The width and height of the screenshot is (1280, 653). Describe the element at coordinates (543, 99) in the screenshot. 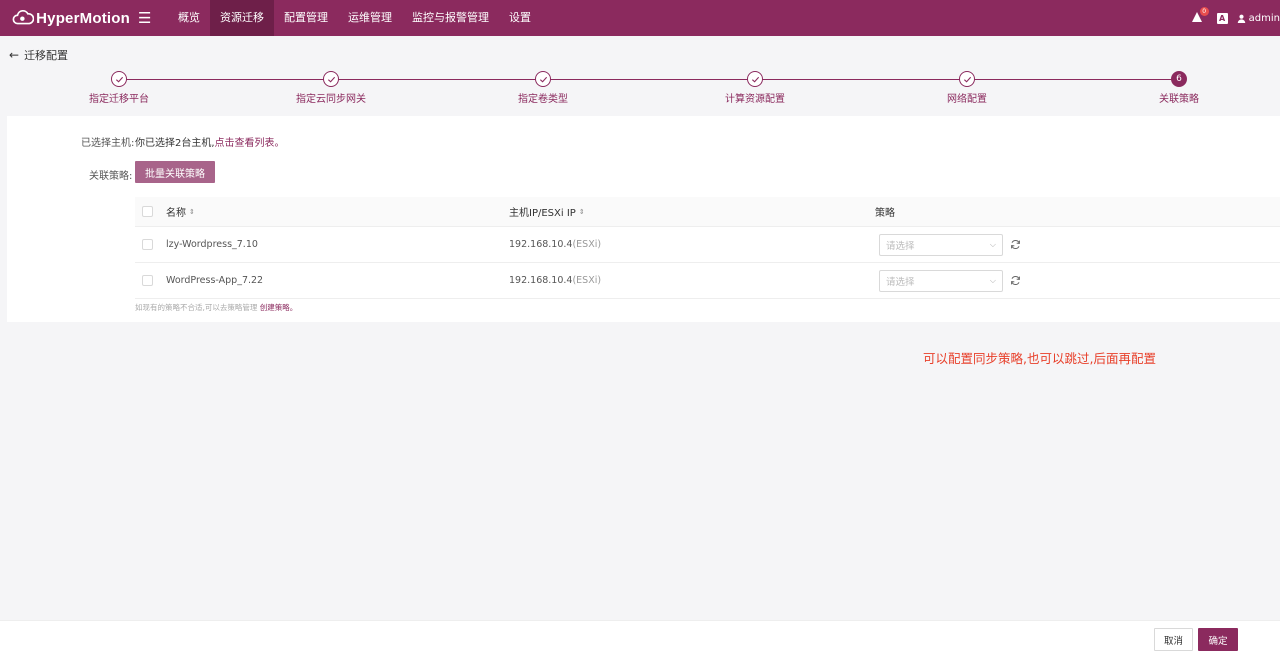

I see `step-label: 指定卷类型` at that location.